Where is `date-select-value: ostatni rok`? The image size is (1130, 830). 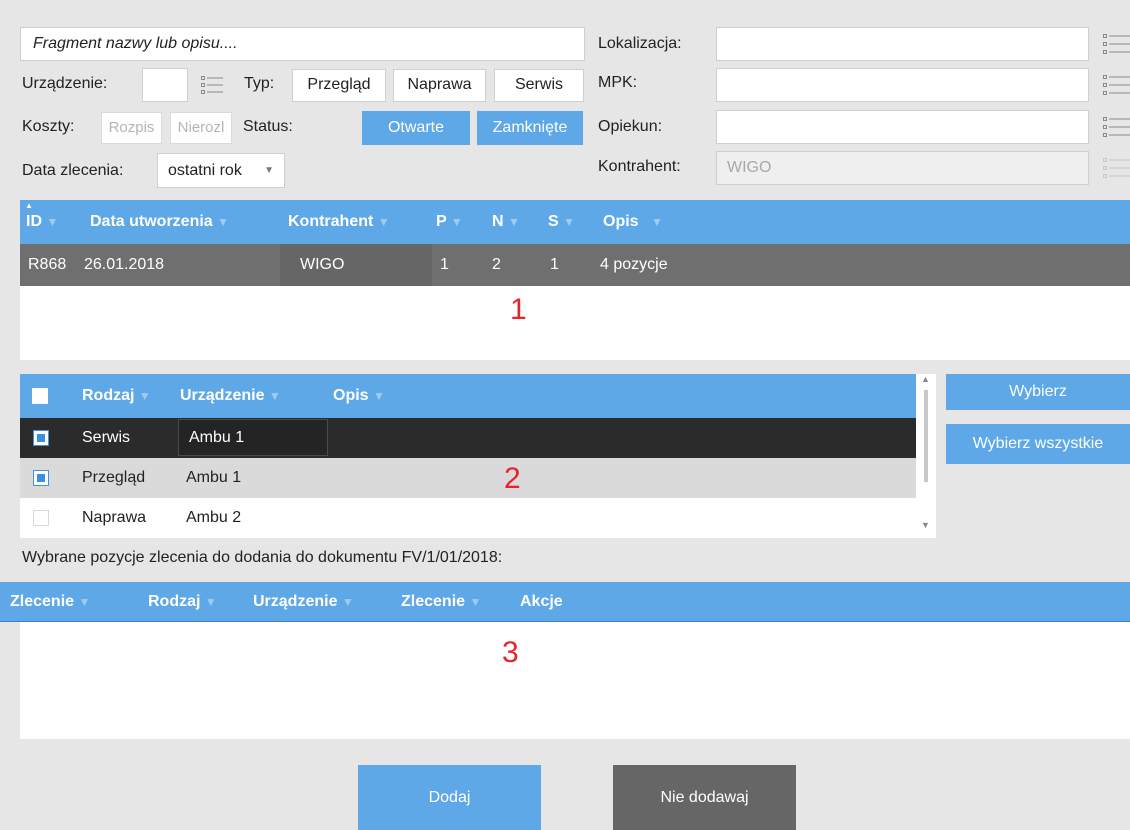
date-select-value: ostatni rok is located at coordinates (205, 170).